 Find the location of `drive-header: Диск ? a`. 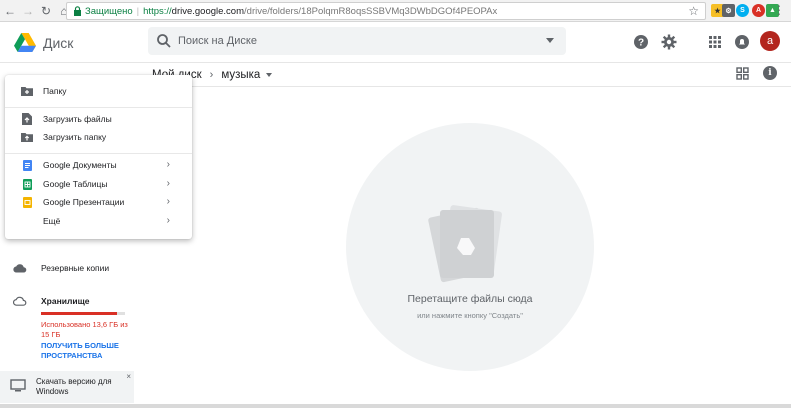

drive-header: Диск ? a is located at coordinates (395, 42).